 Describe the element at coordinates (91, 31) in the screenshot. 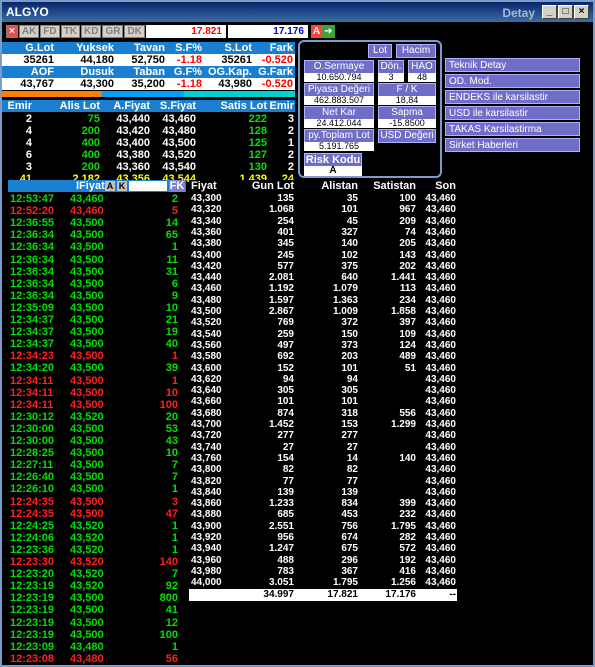

I see `toolbar-button-kd: KD` at that location.